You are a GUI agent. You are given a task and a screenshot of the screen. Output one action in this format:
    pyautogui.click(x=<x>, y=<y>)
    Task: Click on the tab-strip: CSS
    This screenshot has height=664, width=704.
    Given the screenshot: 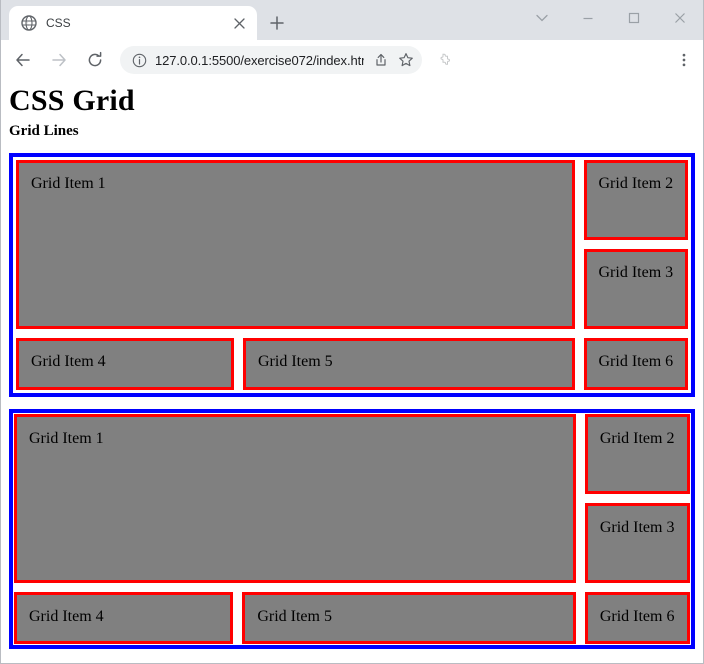 What is the action you would take?
    pyautogui.click(x=146, y=20)
    